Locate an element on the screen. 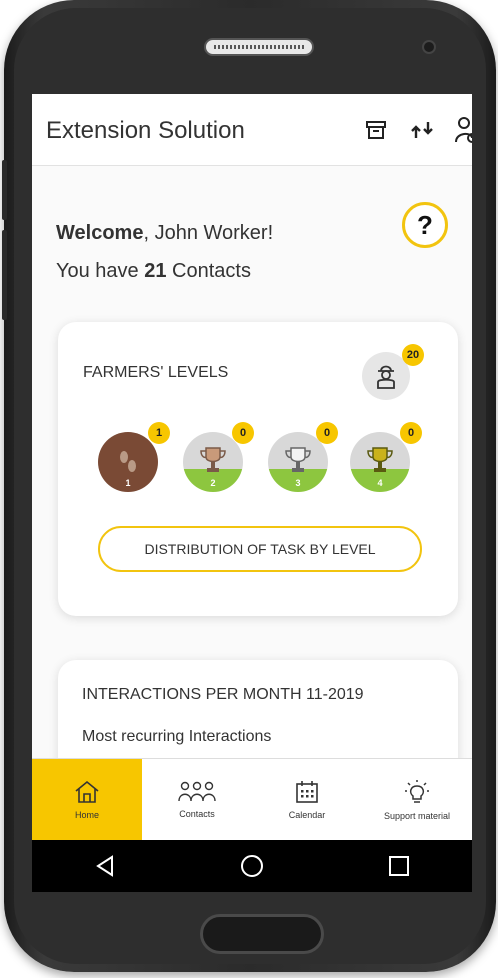 The image size is (498, 978). nav-contacts: Contacts is located at coordinates (197, 800).